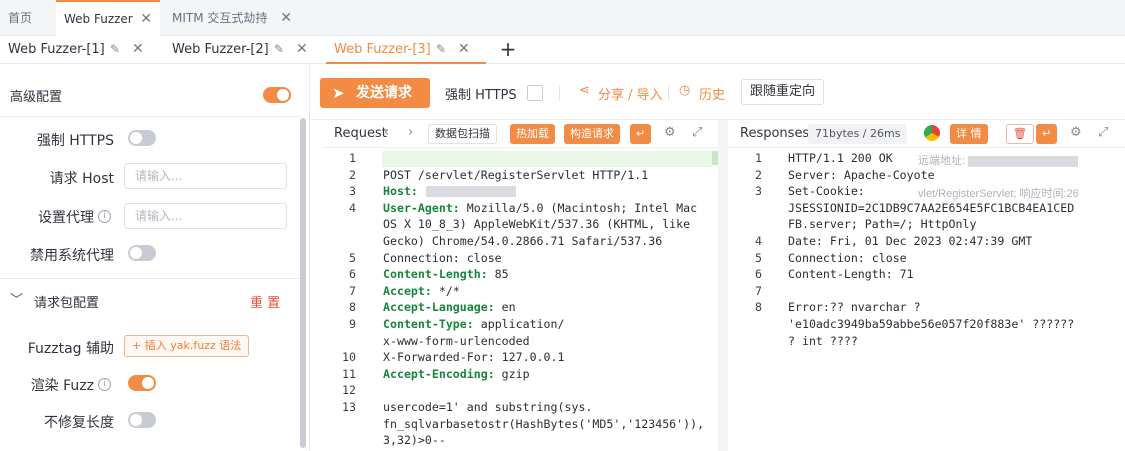 The height and width of the screenshot is (451, 1125). What do you see at coordinates (421, 291) in the screenshot?
I see `code-line: Accept: */*` at bounding box center [421, 291].